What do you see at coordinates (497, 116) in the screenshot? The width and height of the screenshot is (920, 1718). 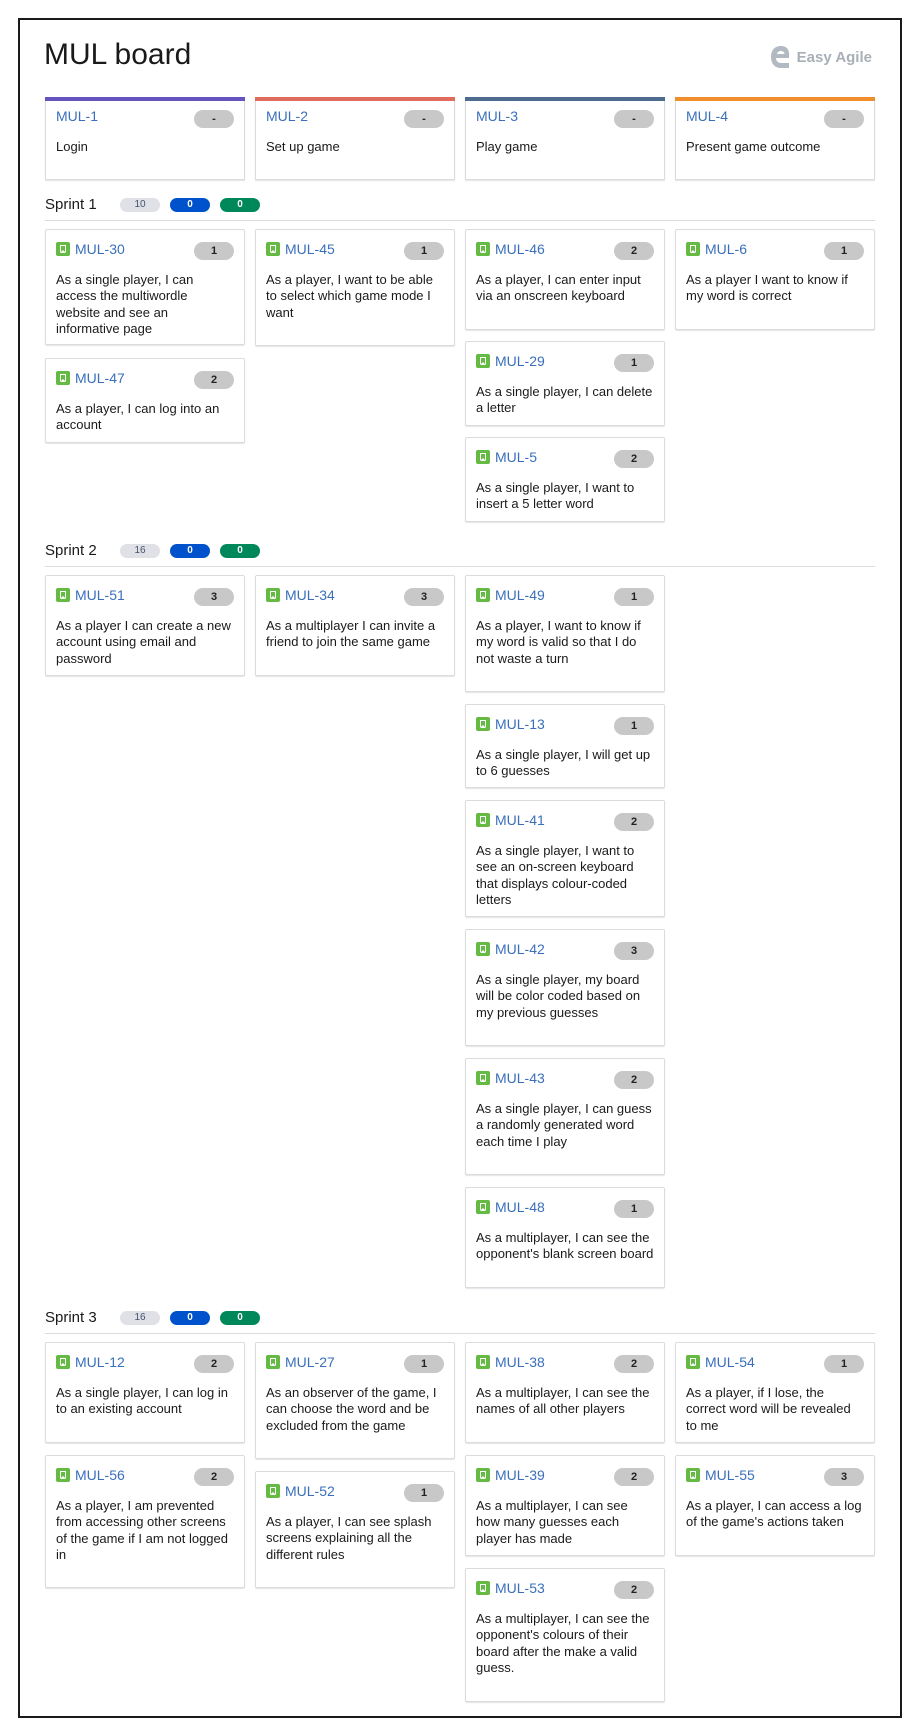 I see `epic-key: MUL-3` at bounding box center [497, 116].